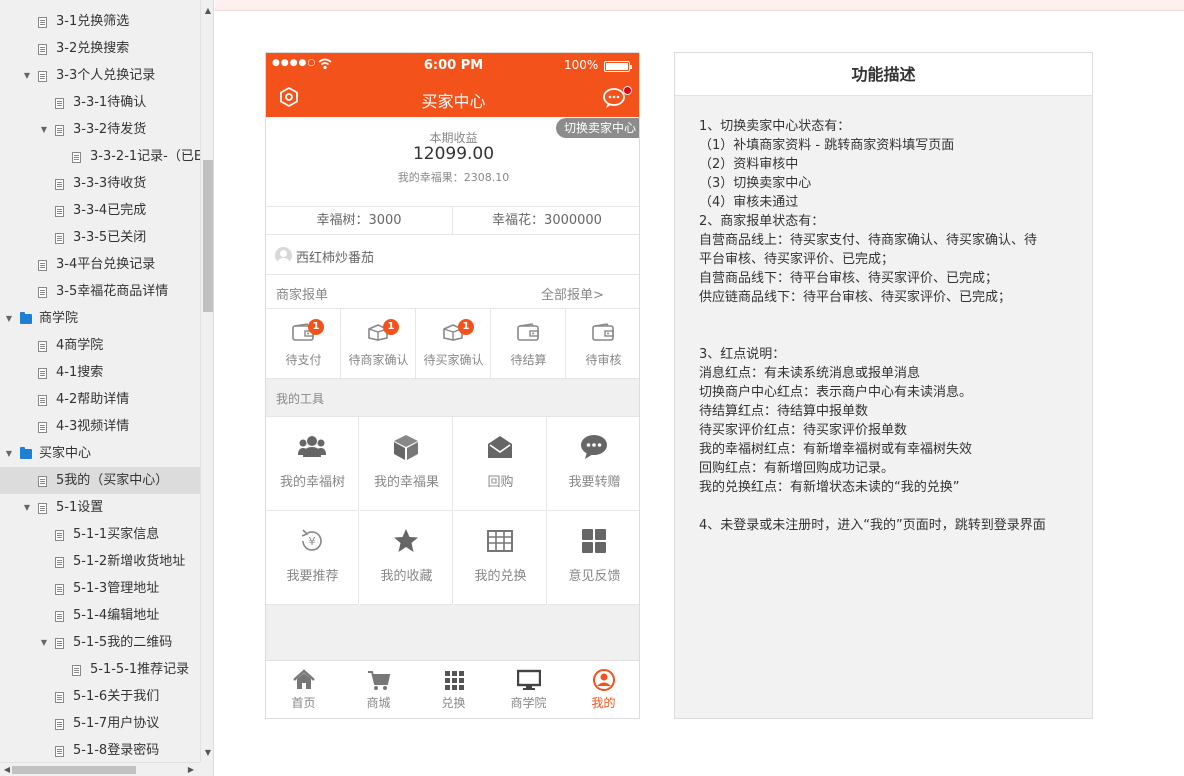 The image size is (1184, 776). Describe the element at coordinates (602, 344) in the screenshot. I see `order-status-item: 待审核` at that location.